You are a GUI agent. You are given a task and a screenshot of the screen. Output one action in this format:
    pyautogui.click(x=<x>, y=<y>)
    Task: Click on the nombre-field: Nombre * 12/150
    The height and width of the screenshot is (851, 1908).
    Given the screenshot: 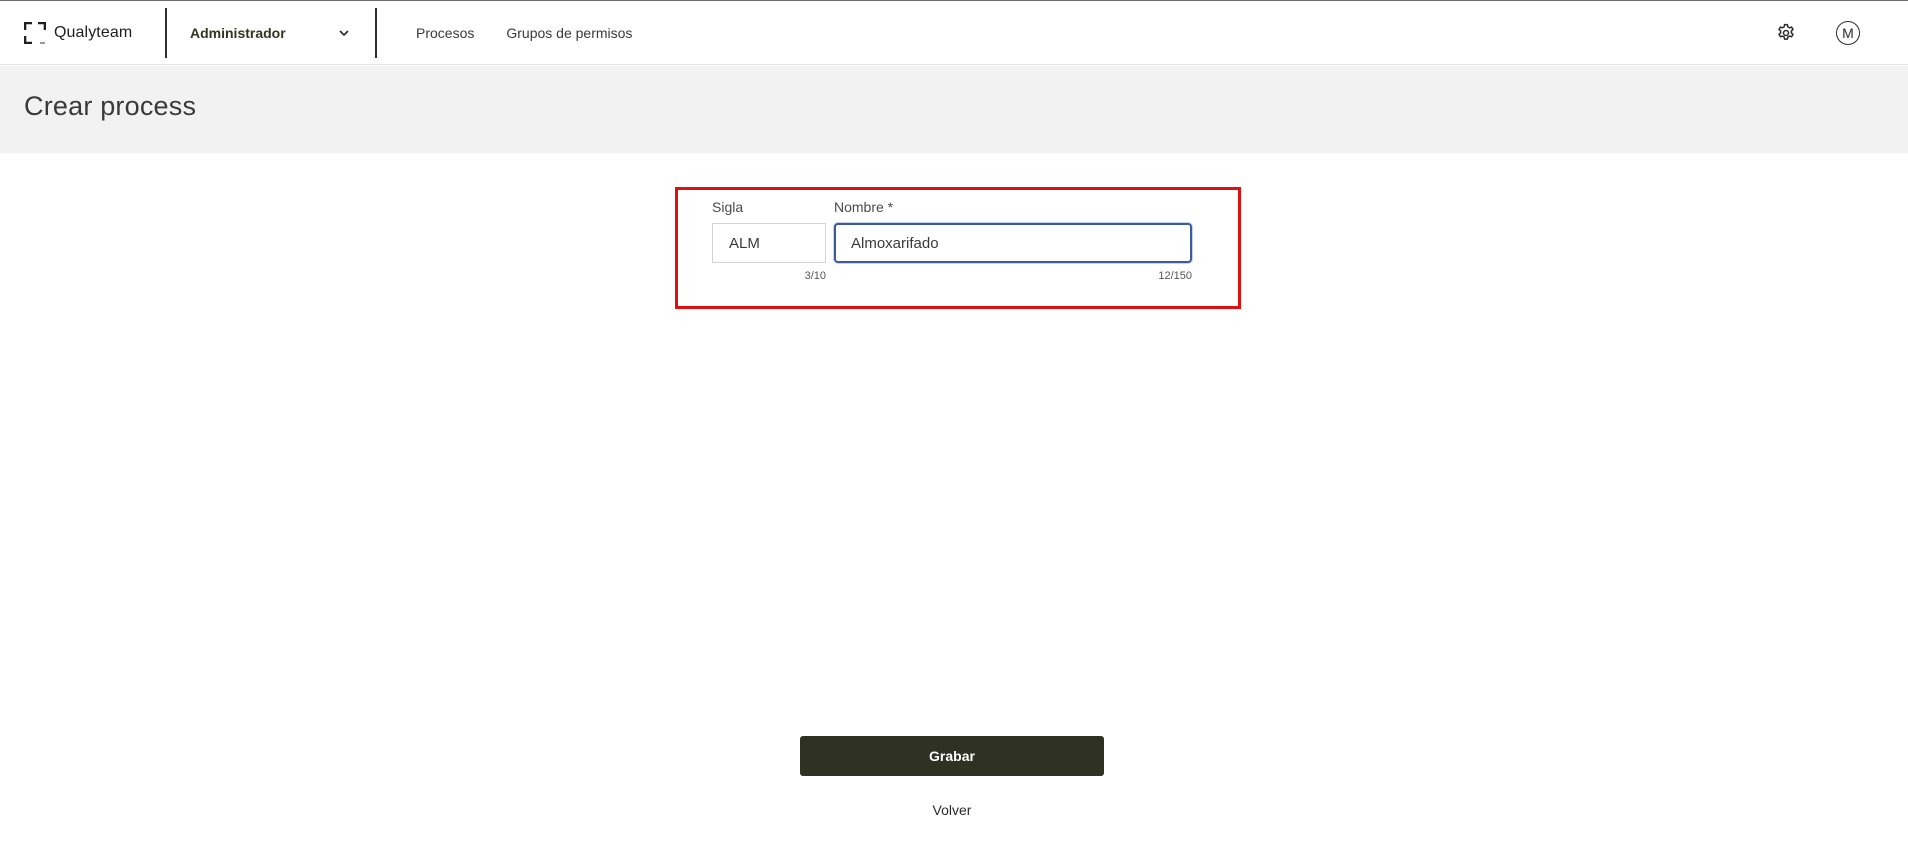 What is the action you would take?
    pyautogui.click(x=1013, y=240)
    